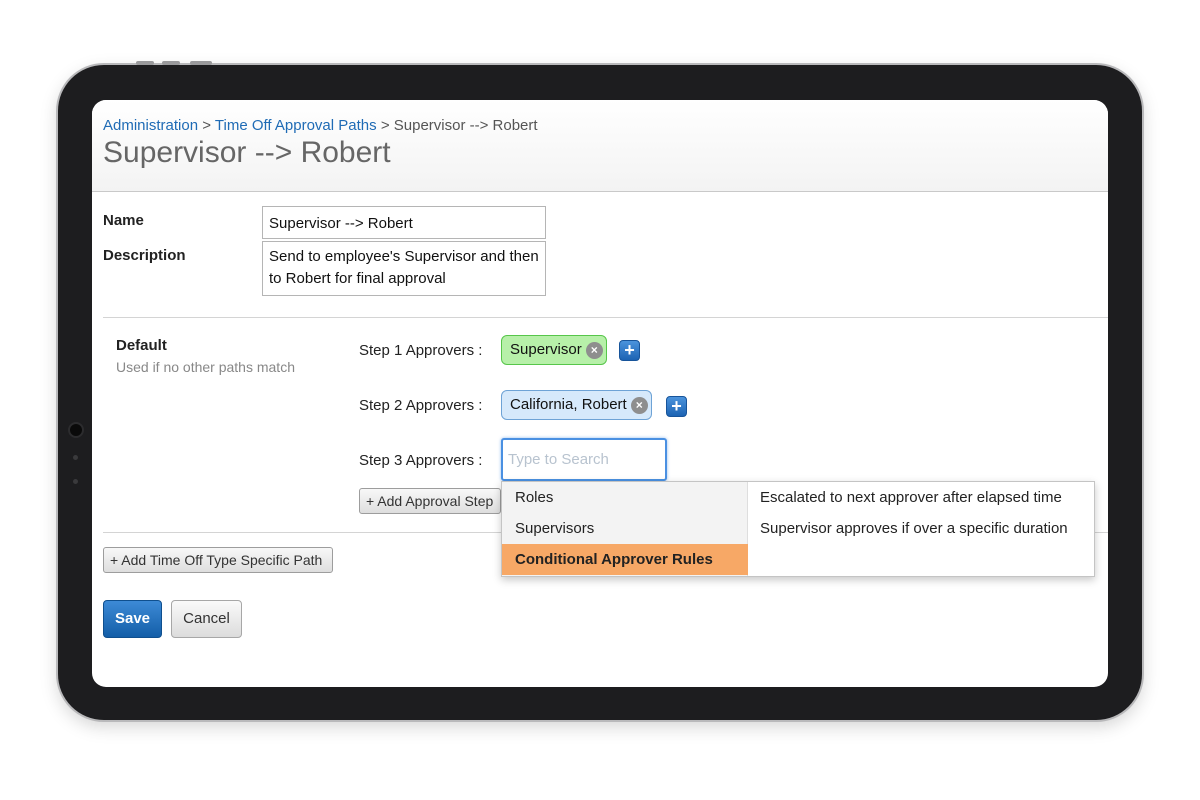  I want to click on dropdown-category-supervisors: Supervisors, so click(625, 528).